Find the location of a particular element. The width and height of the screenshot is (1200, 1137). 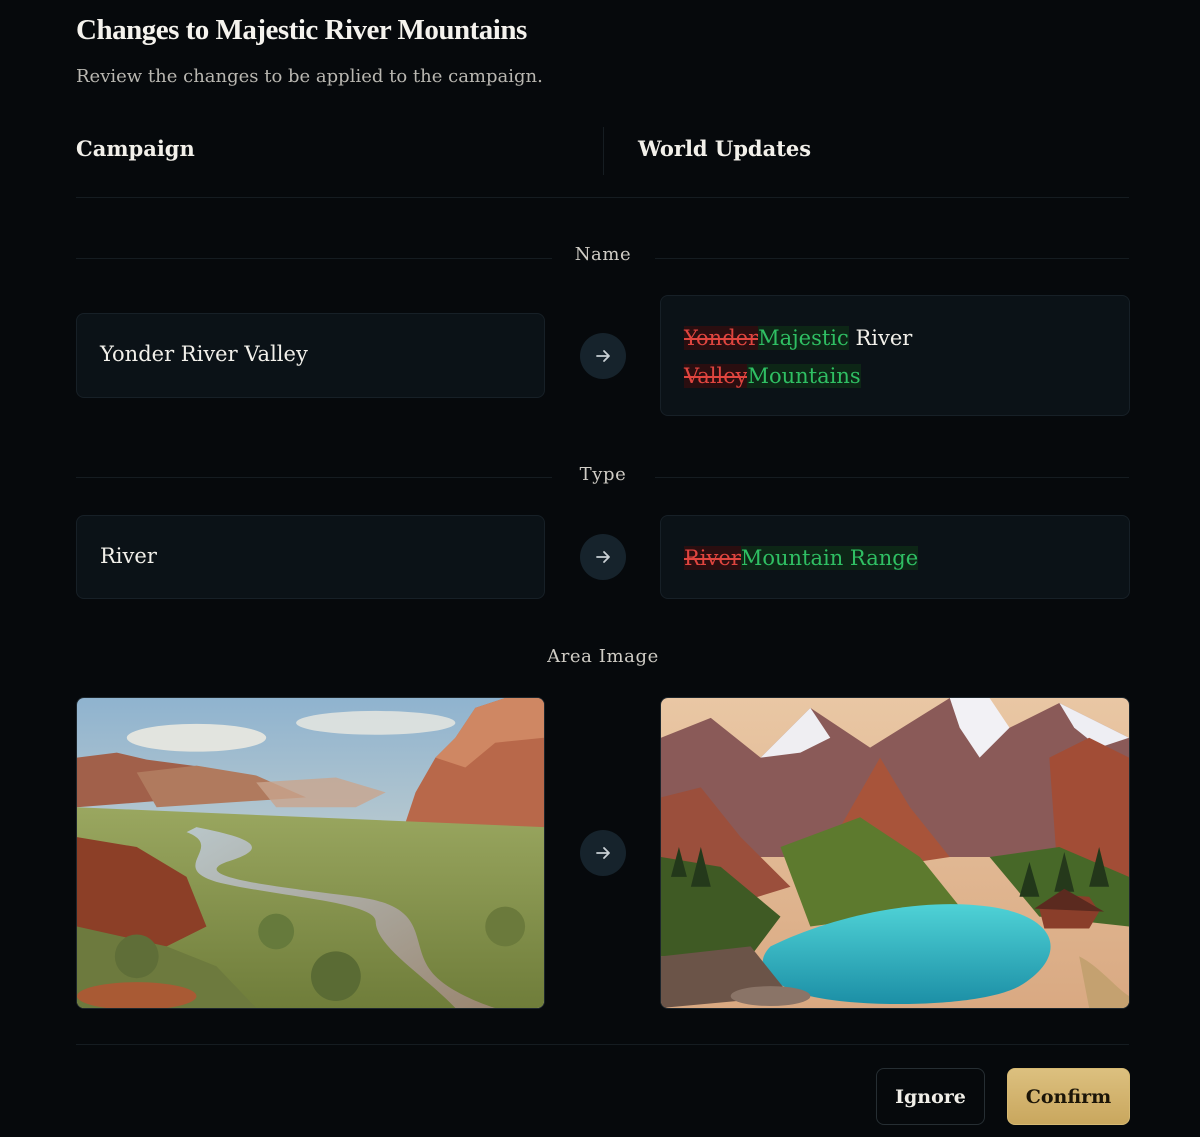

apply-image-arrow-button is located at coordinates (603, 853).